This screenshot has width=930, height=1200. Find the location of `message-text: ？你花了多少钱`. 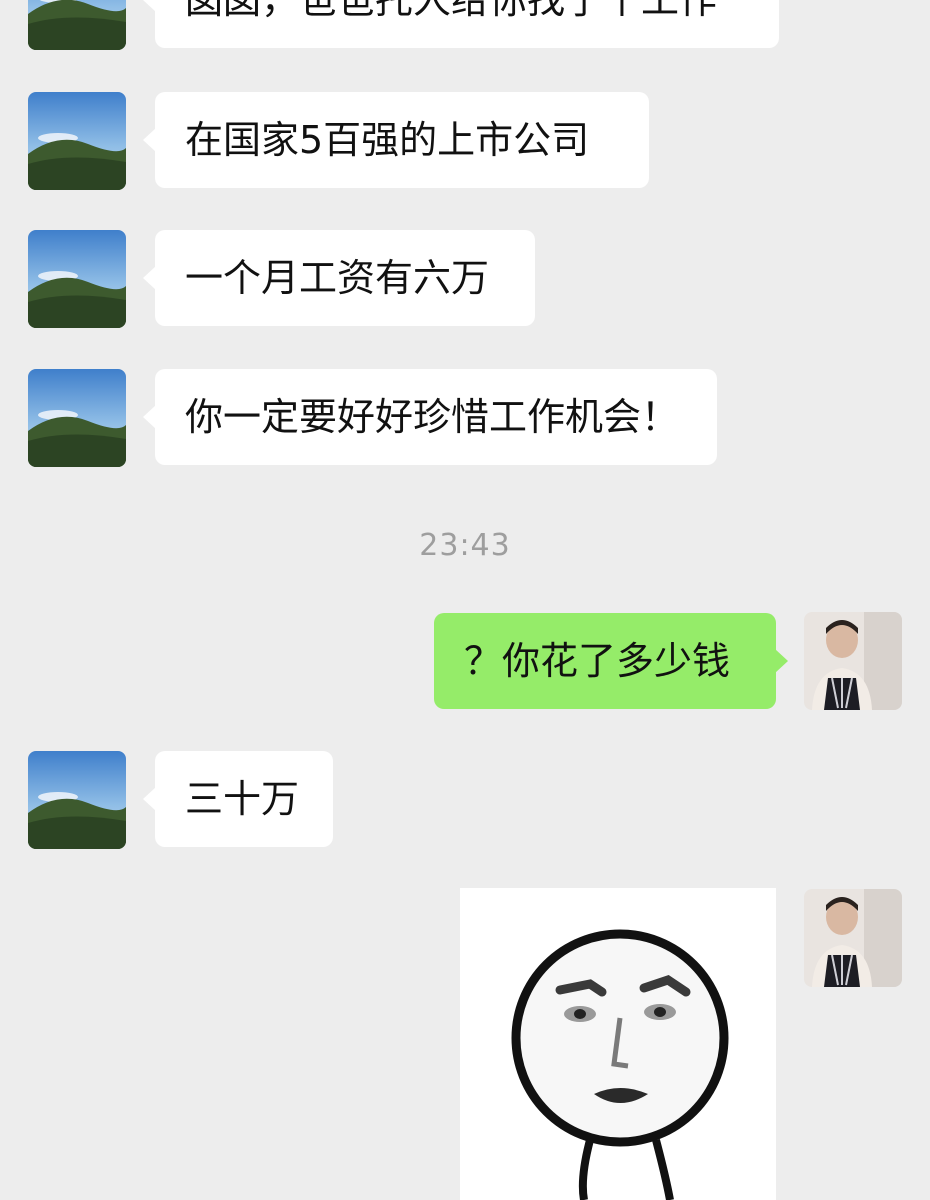

message-text: ？你花了多少钱 is located at coordinates (597, 661).